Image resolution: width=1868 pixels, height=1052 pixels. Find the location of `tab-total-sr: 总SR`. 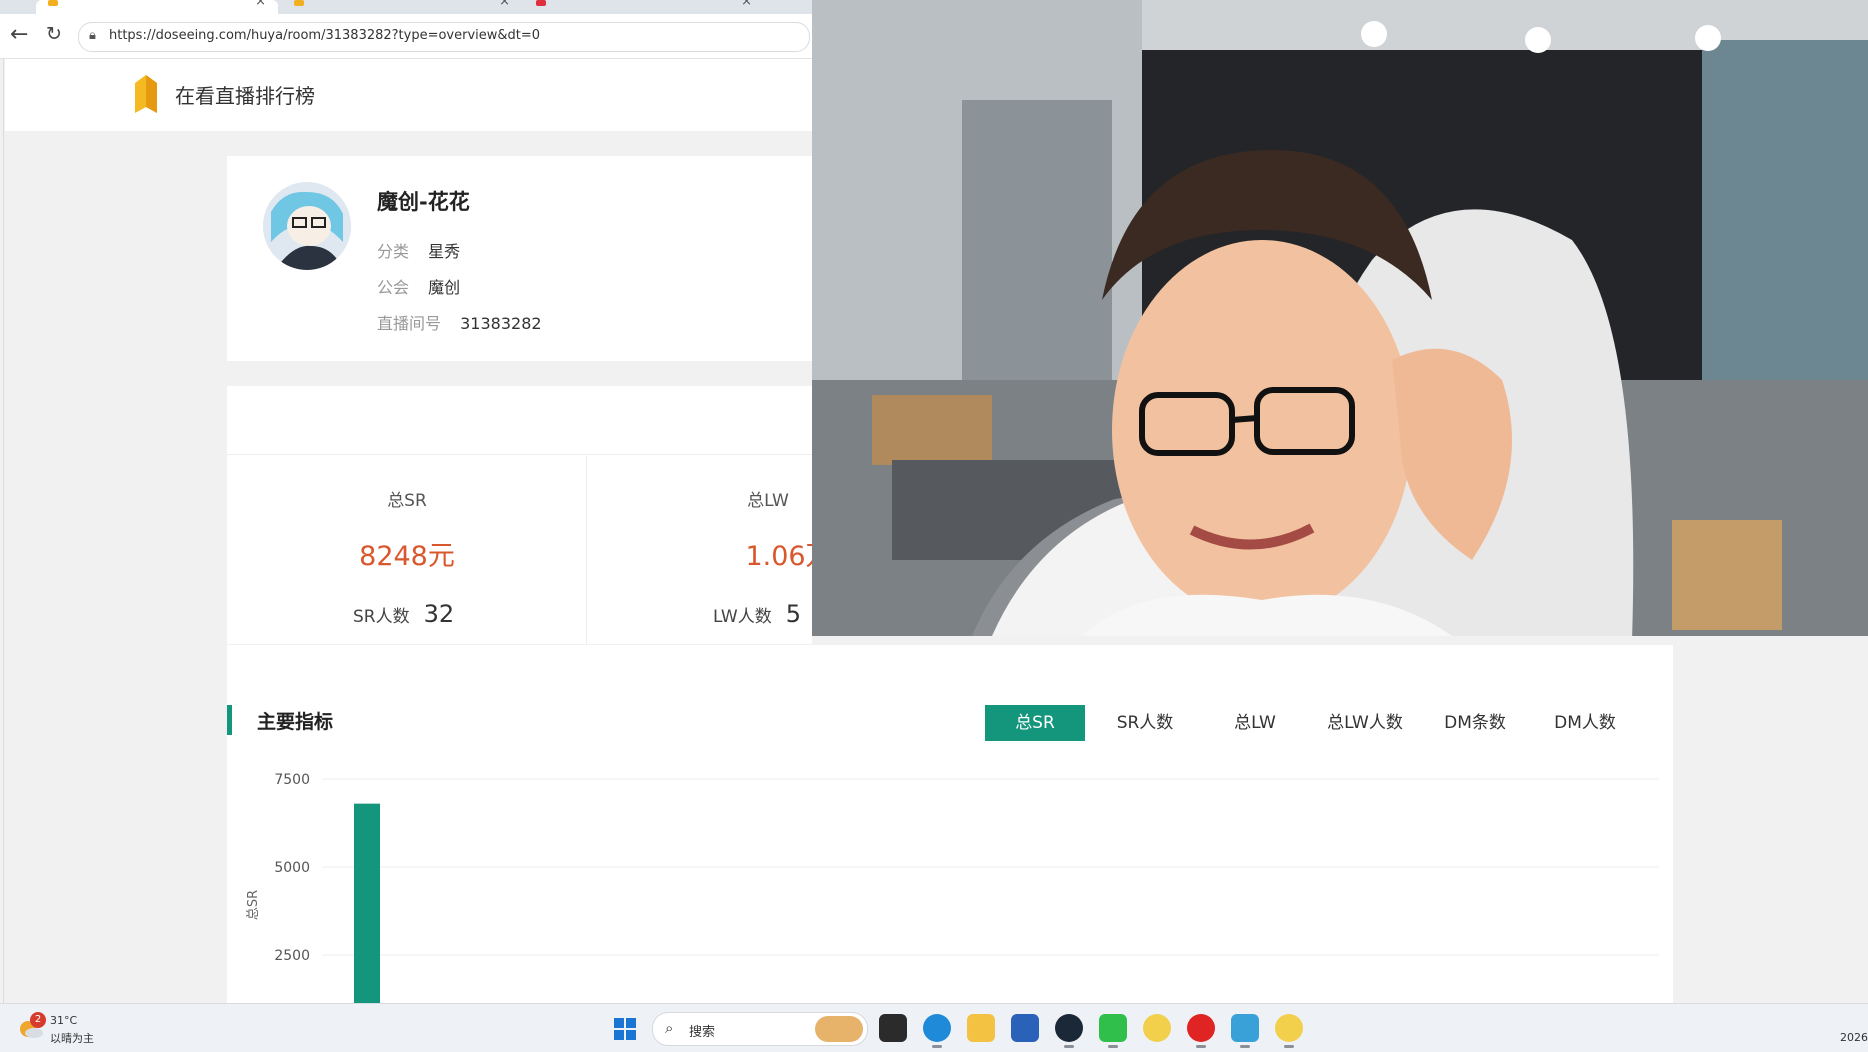

tab-total-sr: 总SR is located at coordinates (1035, 723).